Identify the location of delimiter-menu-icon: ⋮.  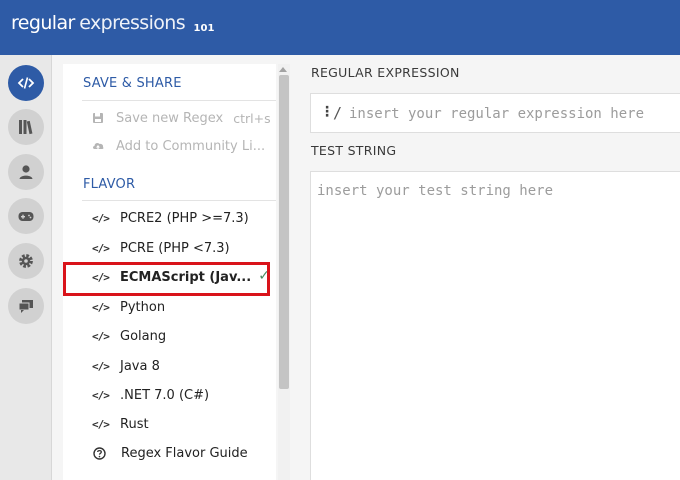
(327, 112).